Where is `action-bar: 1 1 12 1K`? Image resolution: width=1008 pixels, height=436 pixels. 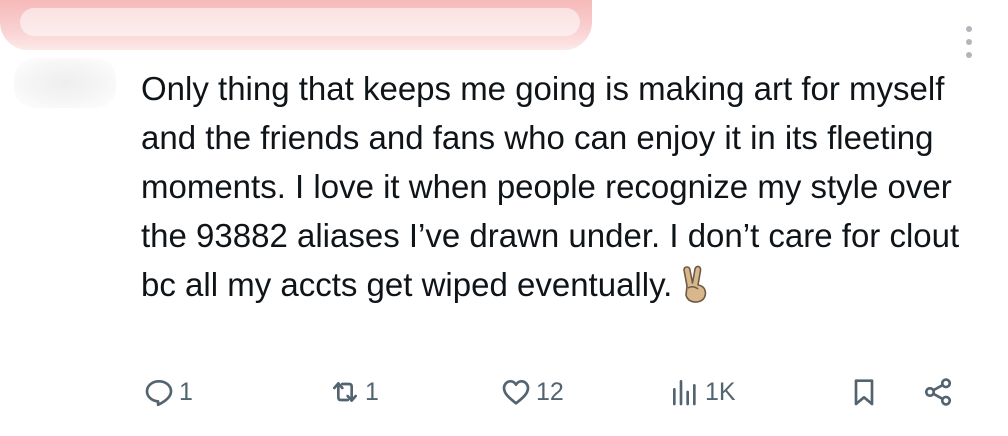
action-bar: 1 1 12 1K is located at coordinates (504, 392).